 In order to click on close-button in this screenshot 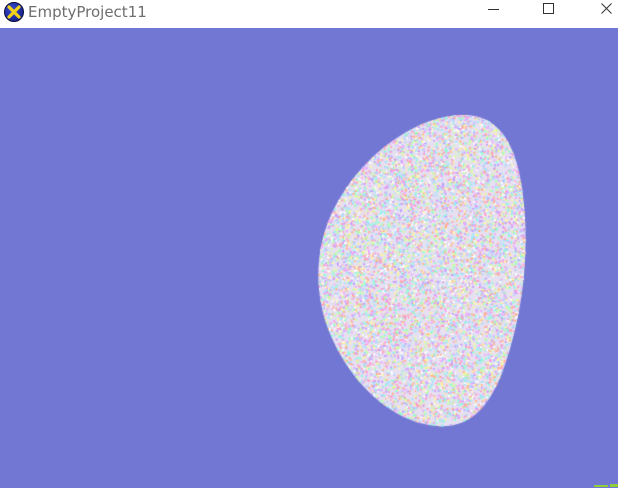, I will do `click(600, 10)`.